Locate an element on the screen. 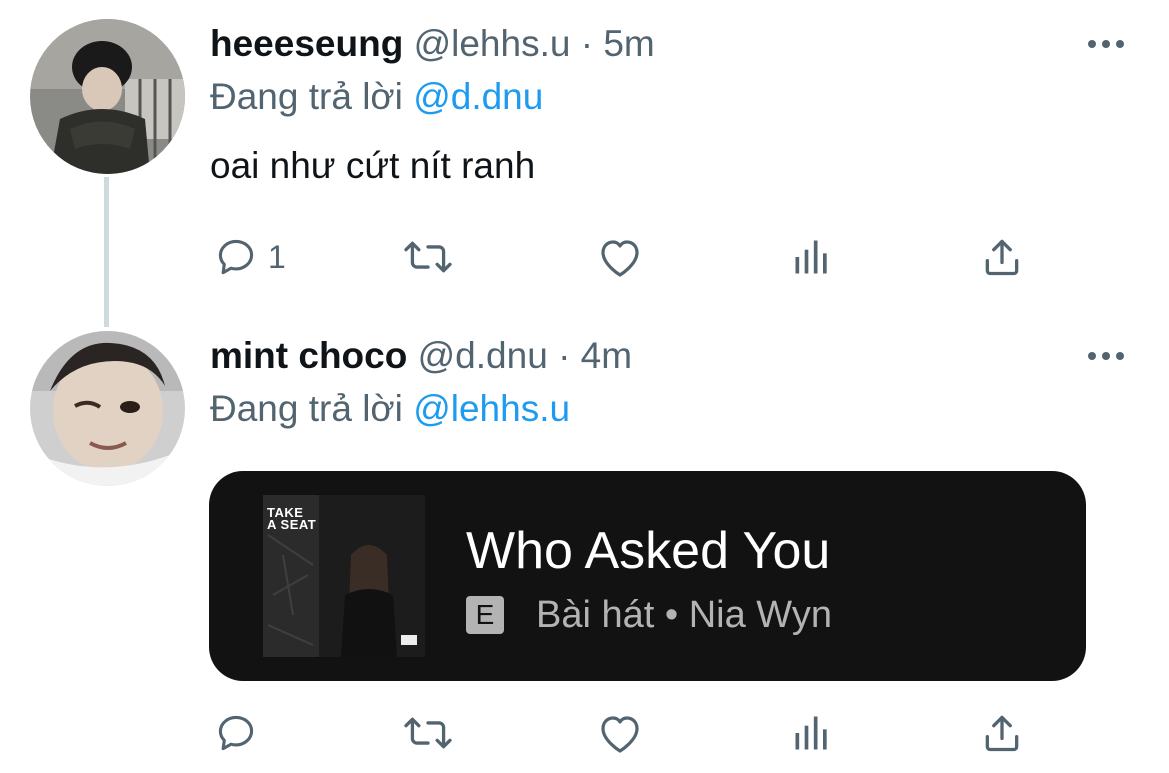 This screenshot has width=1169, height=773. song-title: Who Asked You is located at coordinates (648, 551).